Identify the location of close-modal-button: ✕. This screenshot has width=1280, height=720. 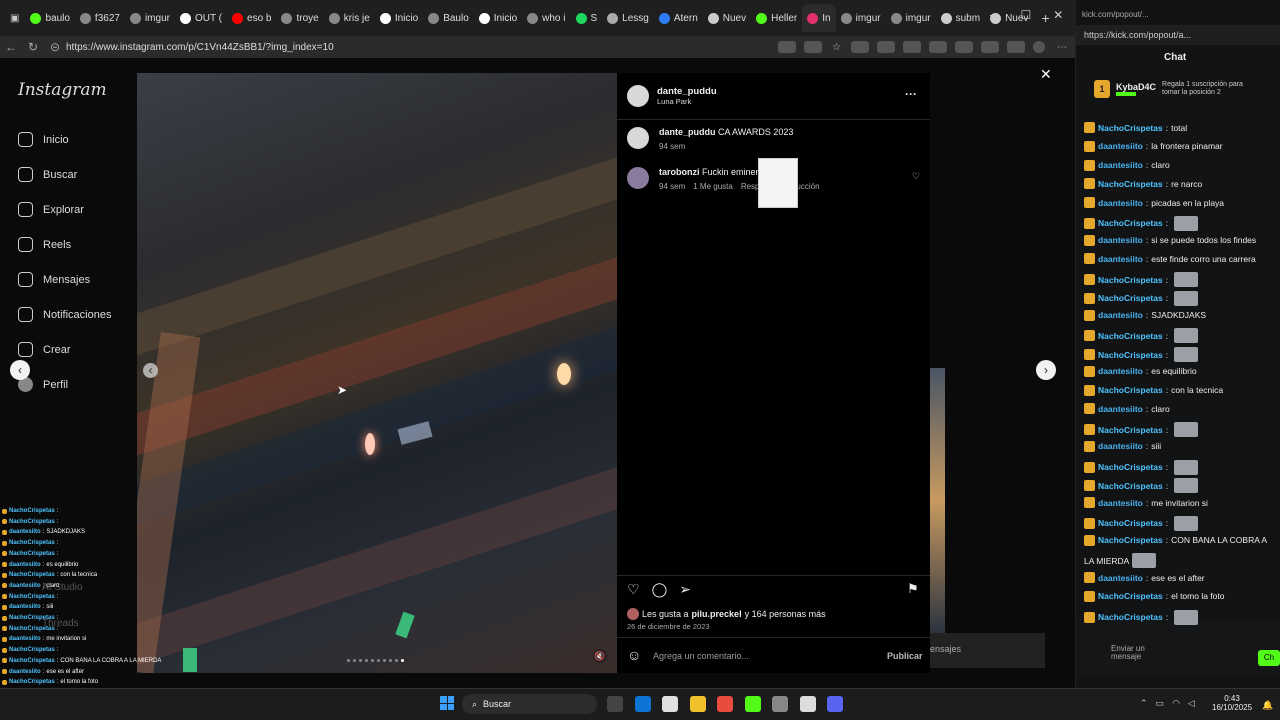
(1046, 74).